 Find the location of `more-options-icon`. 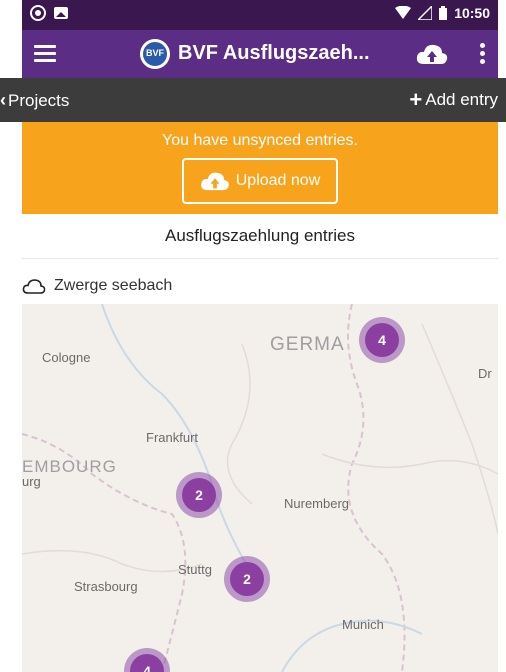

more-options-icon is located at coordinates (483, 54).